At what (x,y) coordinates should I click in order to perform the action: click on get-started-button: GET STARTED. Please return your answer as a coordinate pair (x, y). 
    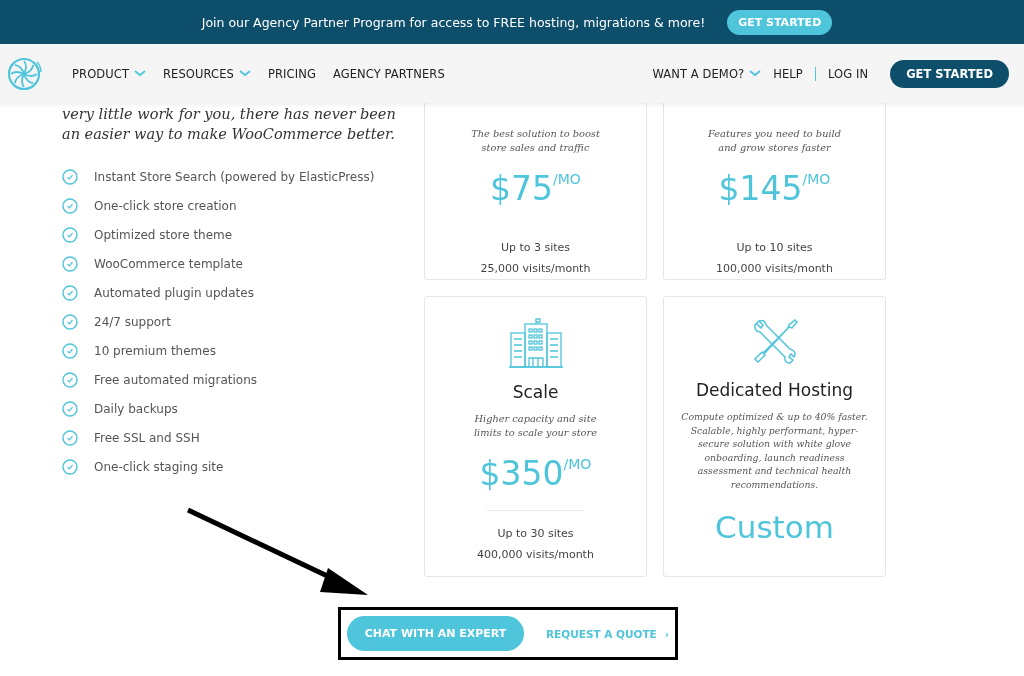
    Looking at the image, I should click on (949, 73).